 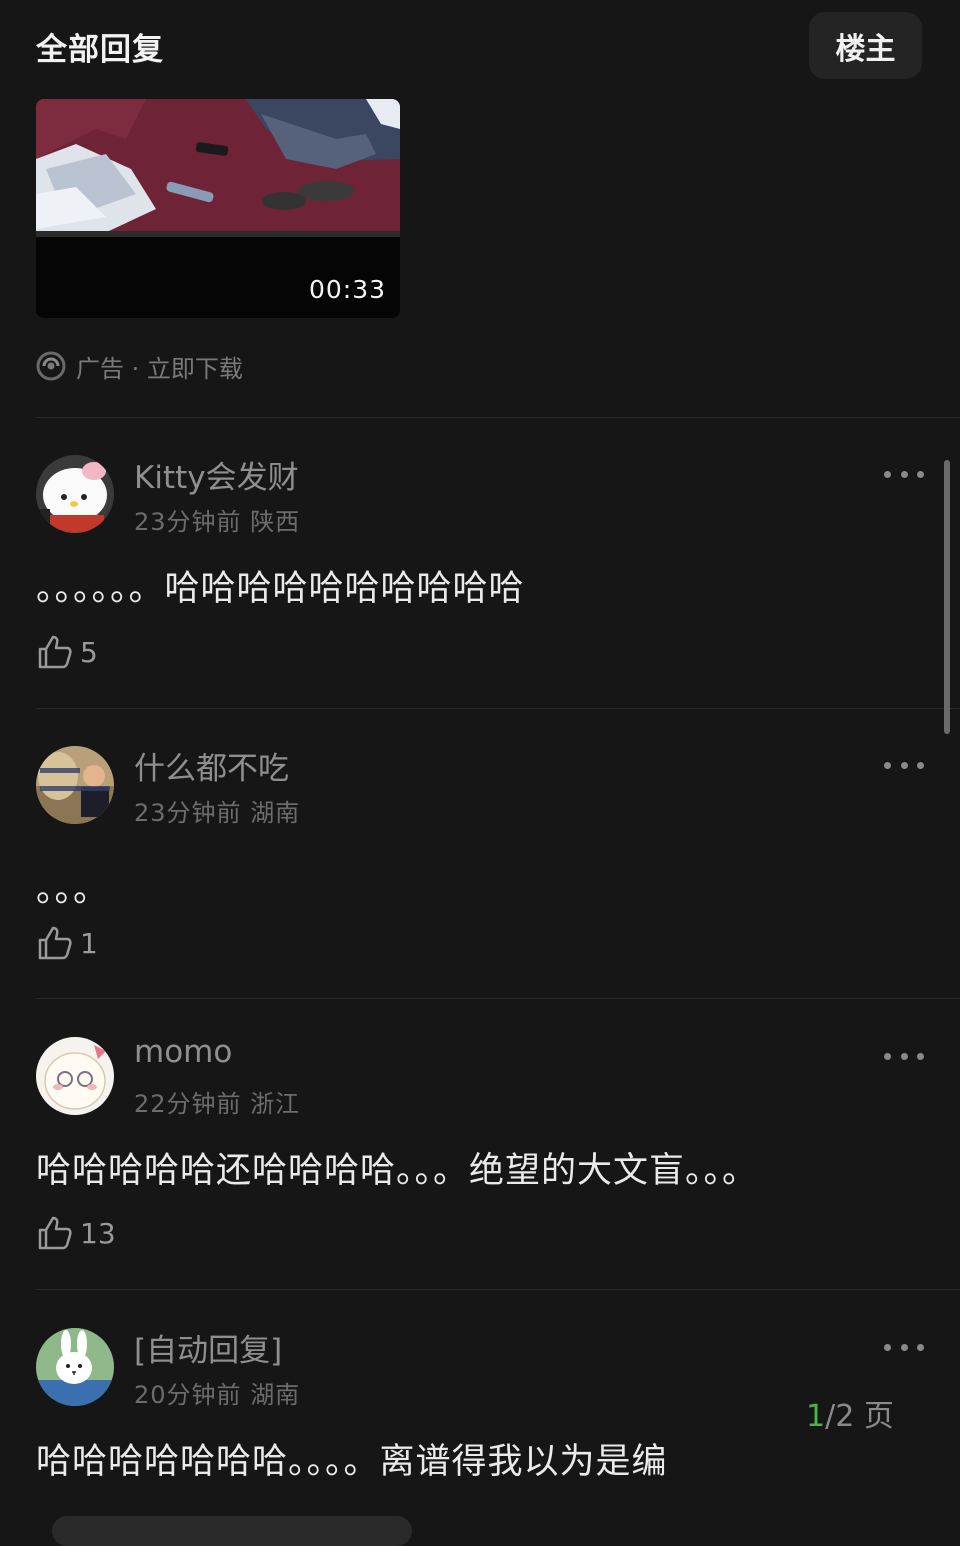 What do you see at coordinates (218, 168) in the screenshot?
I see `video-thumbnail` at bounding box center [218, 168].